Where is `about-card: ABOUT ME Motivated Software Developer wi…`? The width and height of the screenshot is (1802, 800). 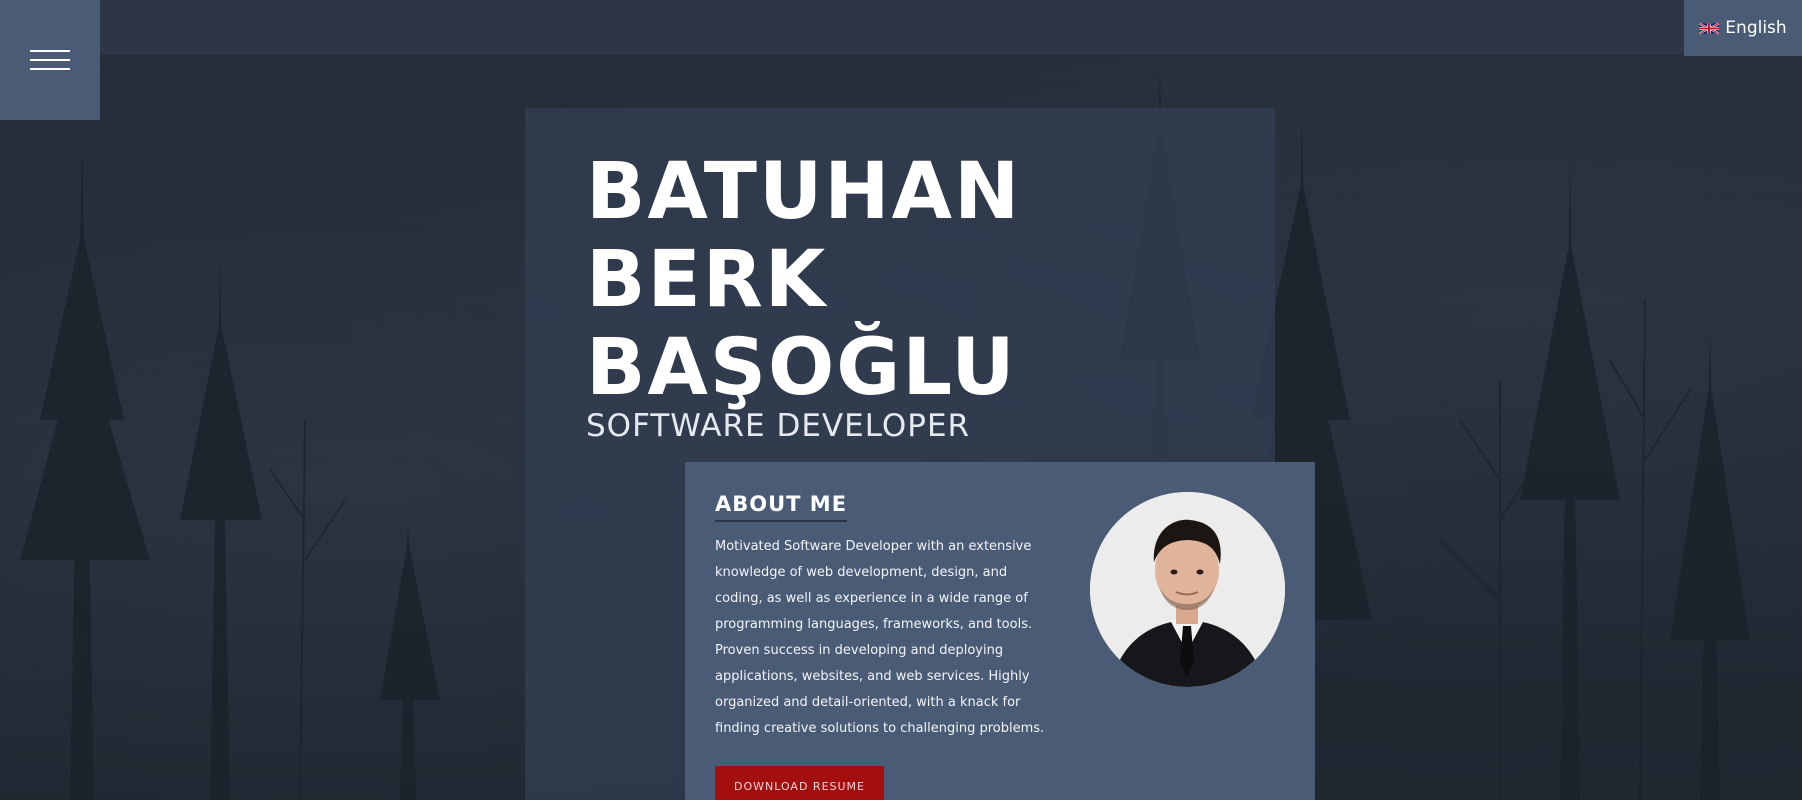
about-card: ABOUT ME Motivated Software Developer wi… is located at coordinates (1000, 631).